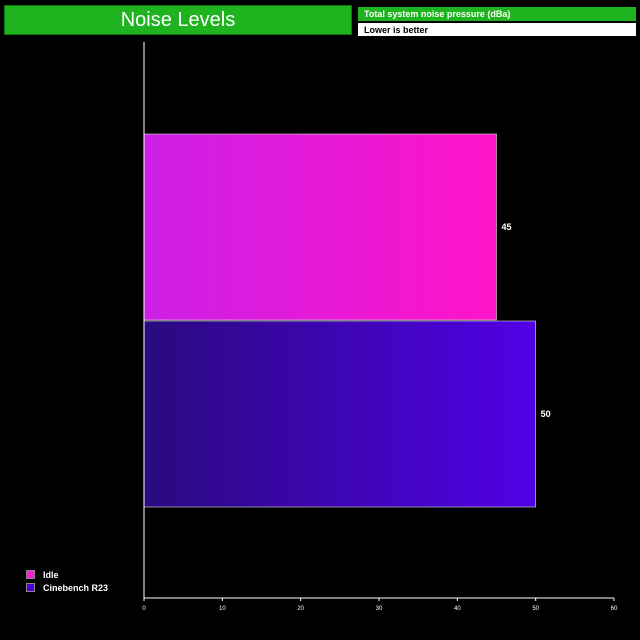  I want to click on x-tick-label-40: 40, so click(457, 609).